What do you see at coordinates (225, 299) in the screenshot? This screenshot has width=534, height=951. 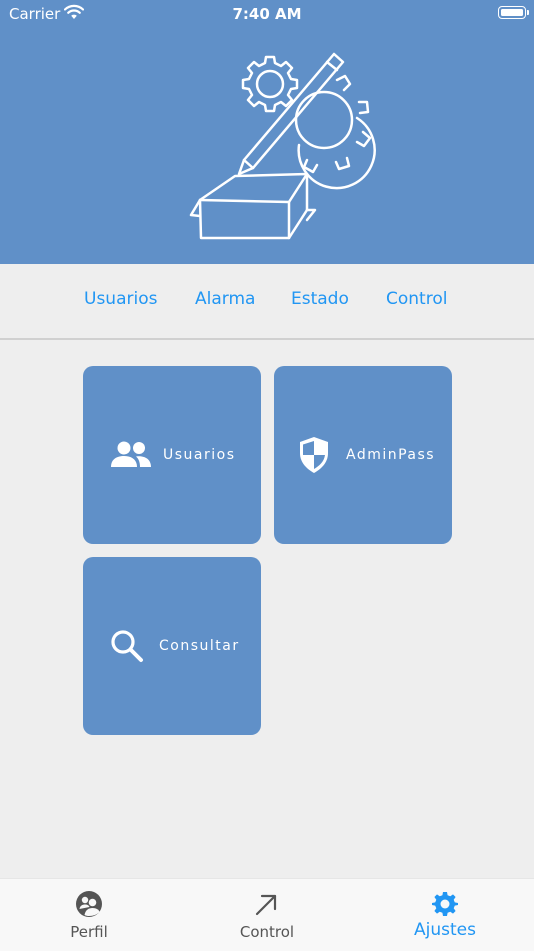 I see `tab-alarma: Alarma` at bounding box center [225, 299].